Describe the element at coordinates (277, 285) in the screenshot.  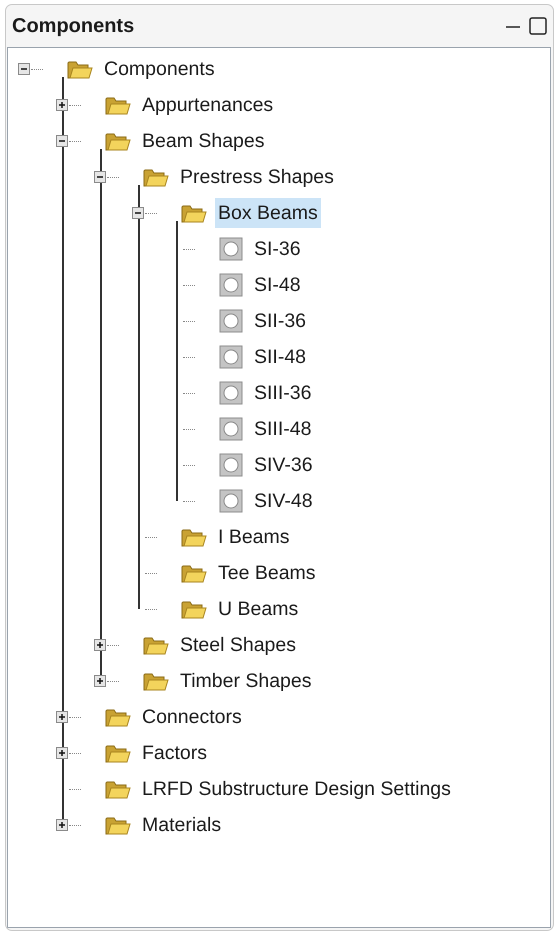
I see `tree-item: SI-48` at that location.